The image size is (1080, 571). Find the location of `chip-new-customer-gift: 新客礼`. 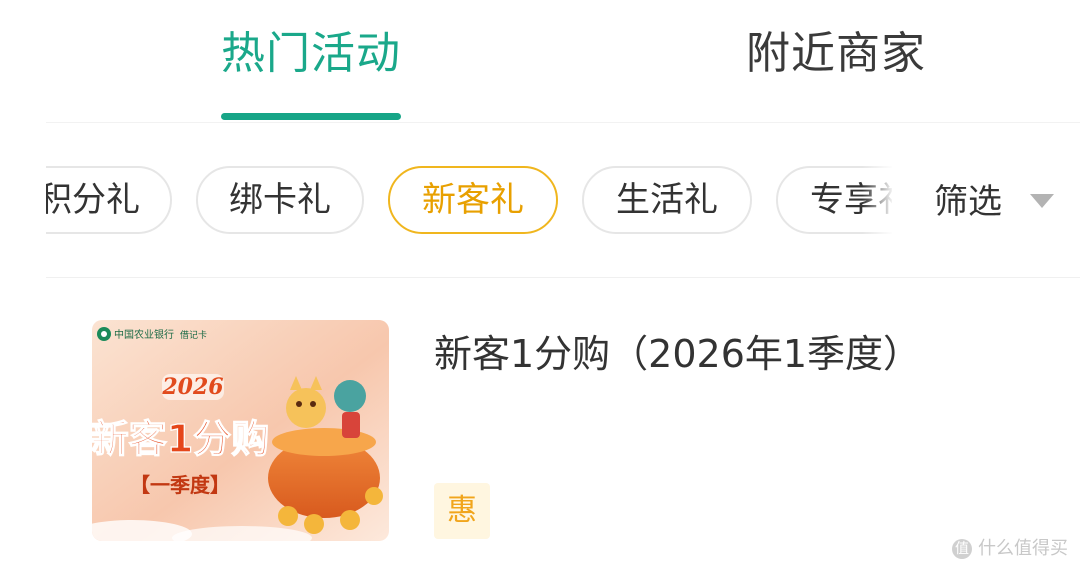

chip-new-customer-gift: 新客礼 is located at coordinates (473, 200).